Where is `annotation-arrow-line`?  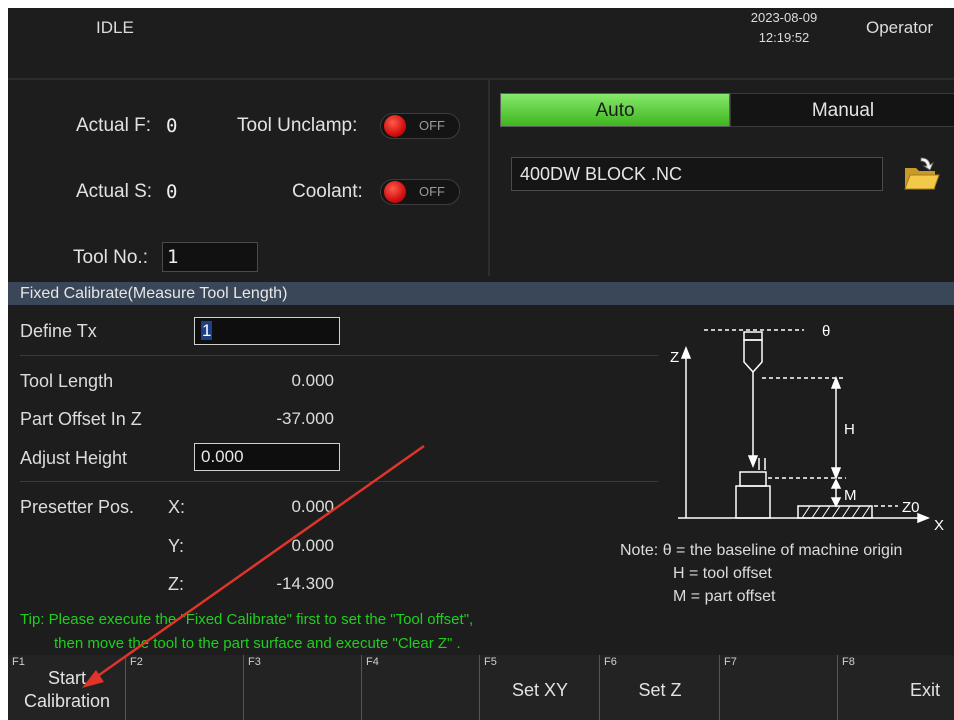 annotation-arrow-line is located at coordinates (258, 563).